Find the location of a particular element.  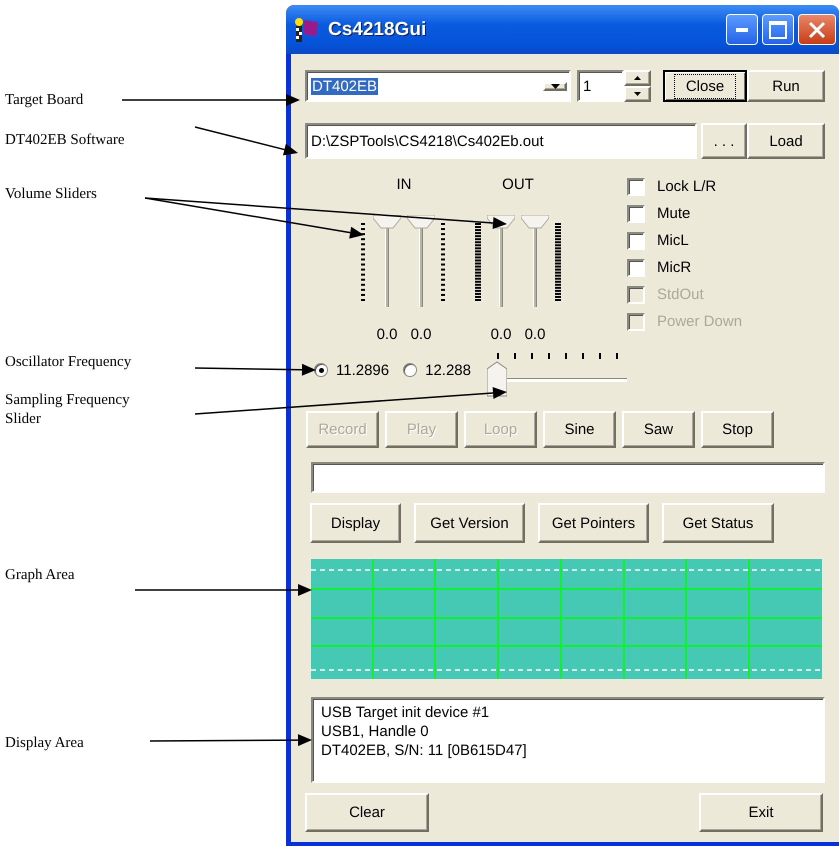

callout-label: Sampling Frequency Slider is located at coordinates (68, 410).